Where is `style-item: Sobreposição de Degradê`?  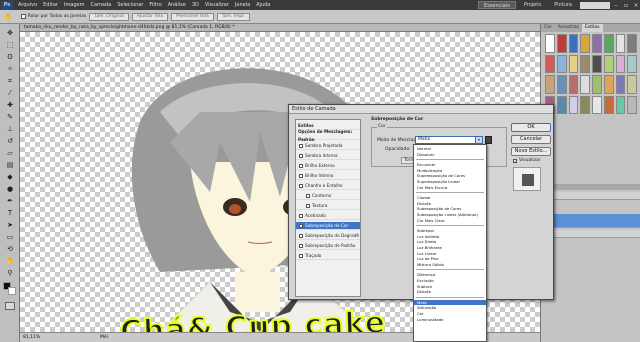
style-item: Sobreposição de Degradê is located at coordinates (328, 236).